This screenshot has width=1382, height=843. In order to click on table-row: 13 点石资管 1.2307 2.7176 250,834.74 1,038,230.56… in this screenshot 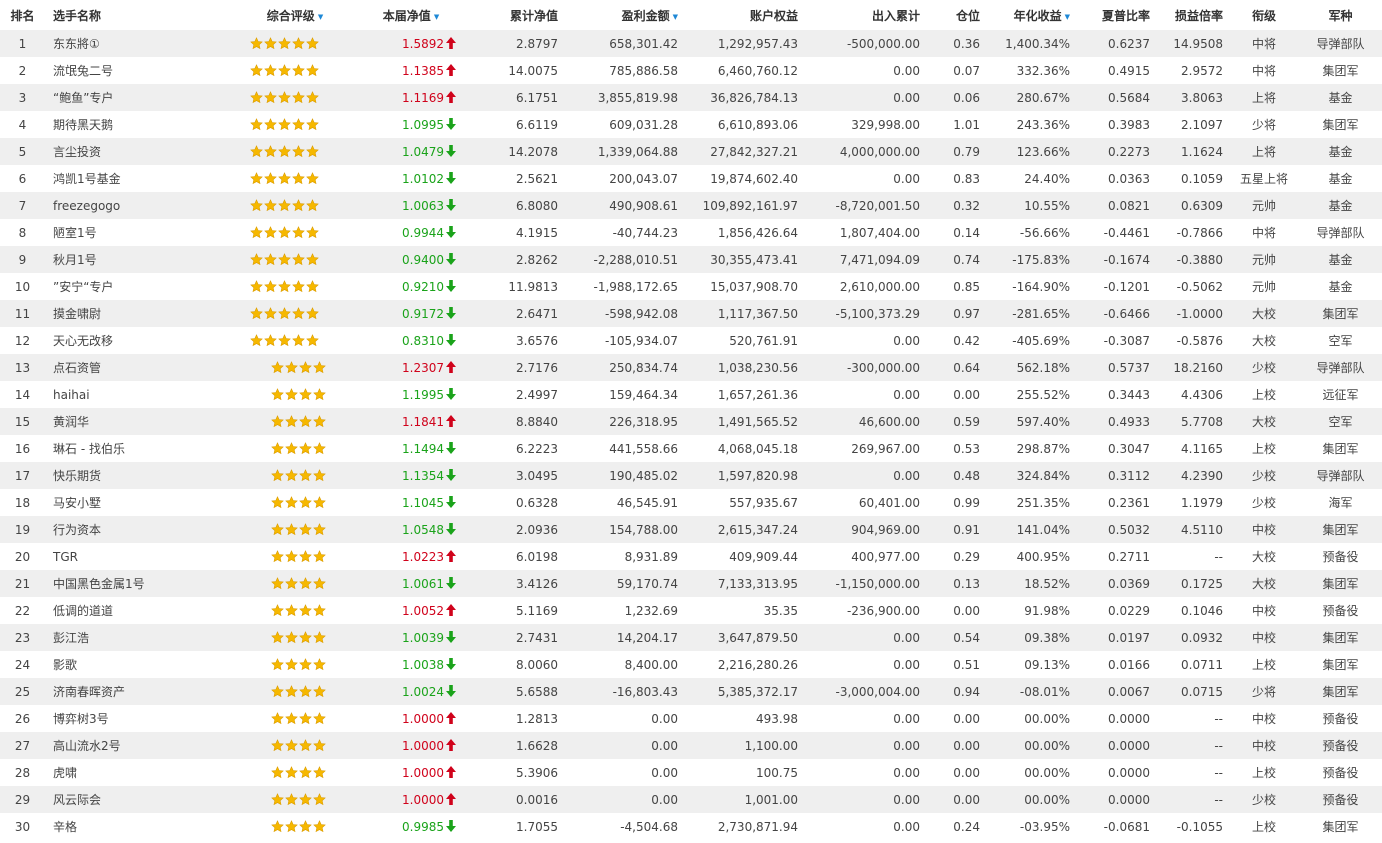, I will do `click(691, 367)`.